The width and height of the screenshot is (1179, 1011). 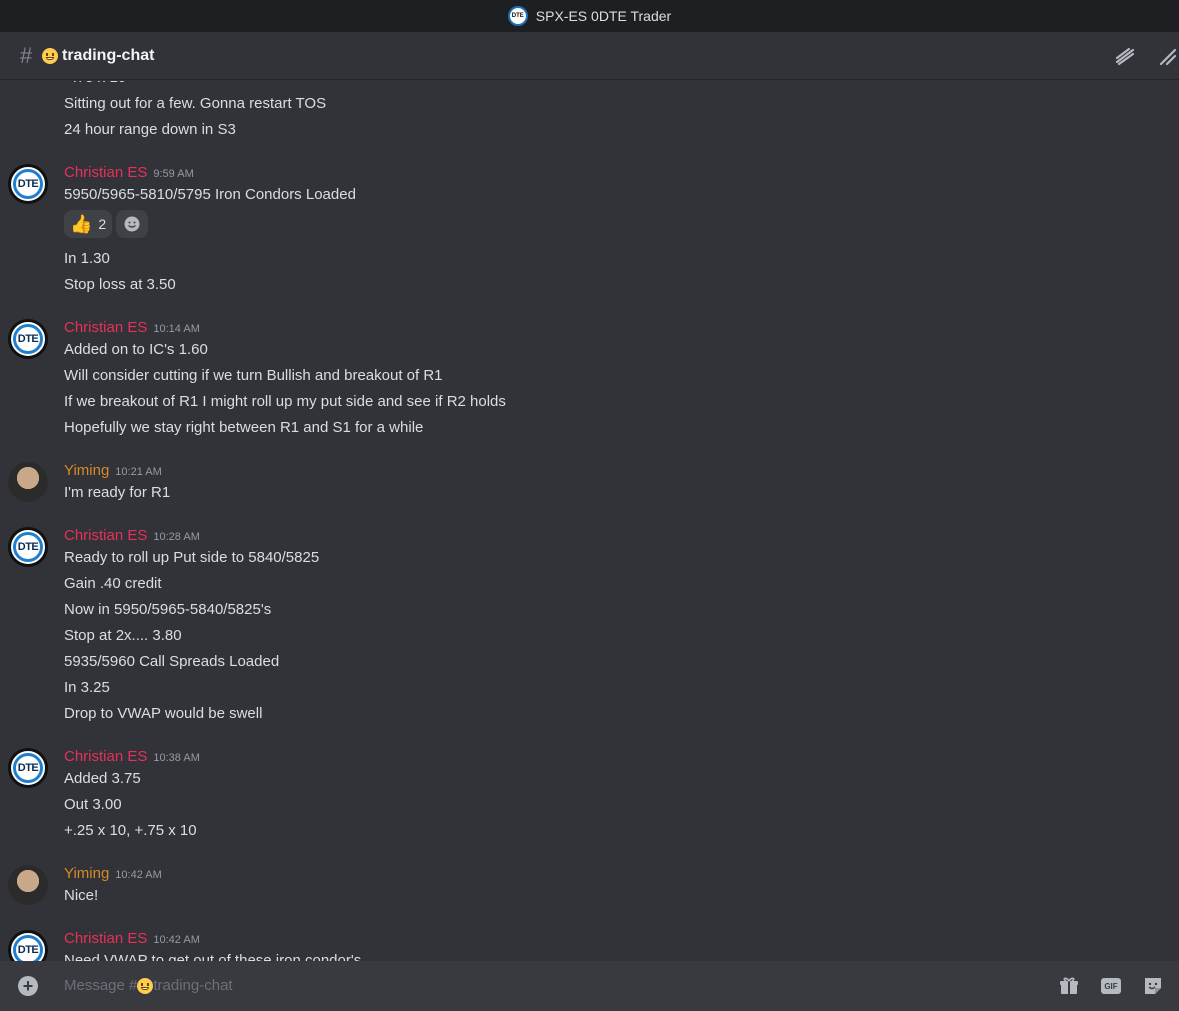 I want to click on message-line: 5950/5965-5810/5795 Iron Condors Loaded, so click(x=210, y=194).